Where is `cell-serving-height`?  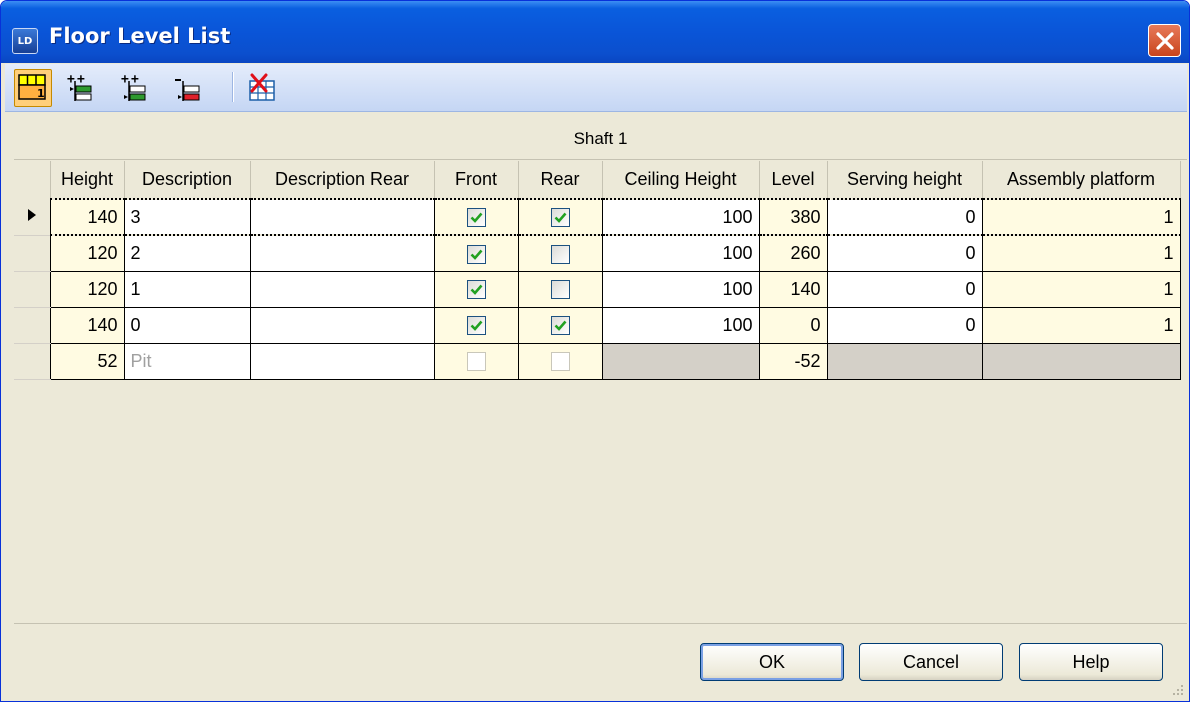 cell-serving-height is located at coordinates (904, 361).